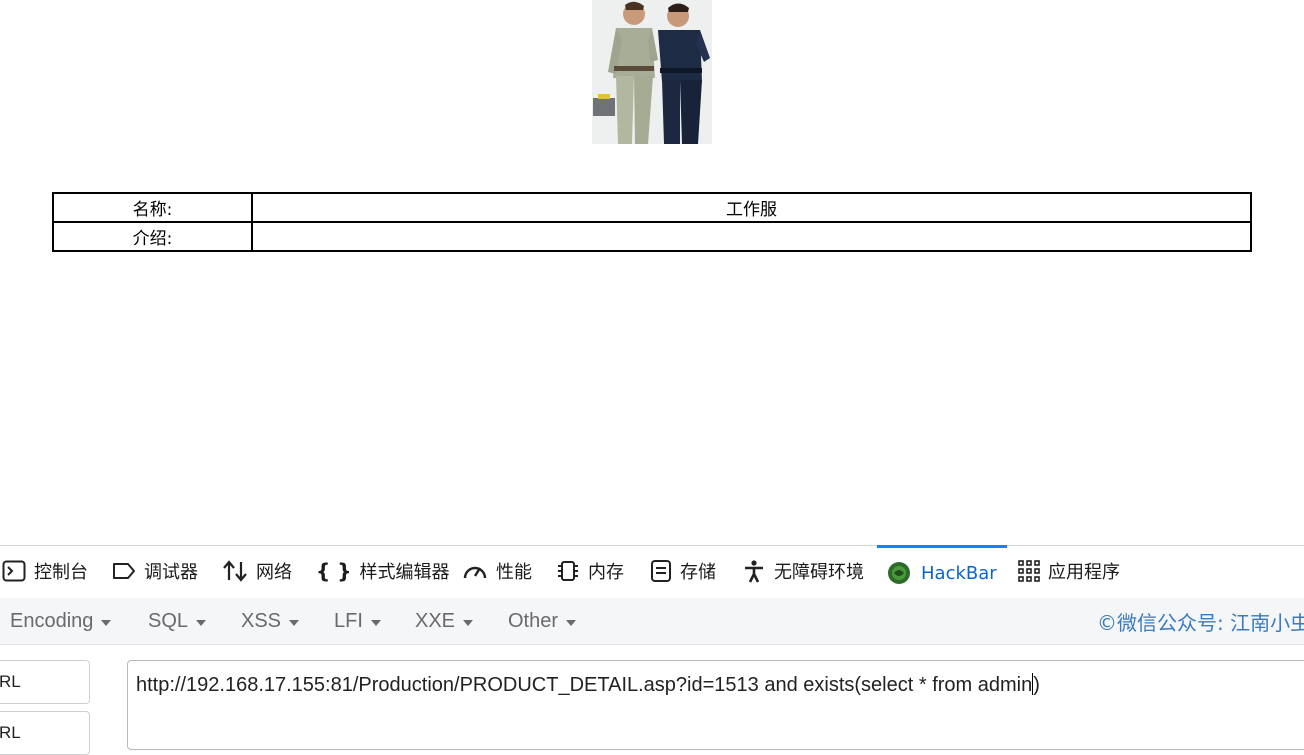  I want to click on product-image, so click(652, 72).